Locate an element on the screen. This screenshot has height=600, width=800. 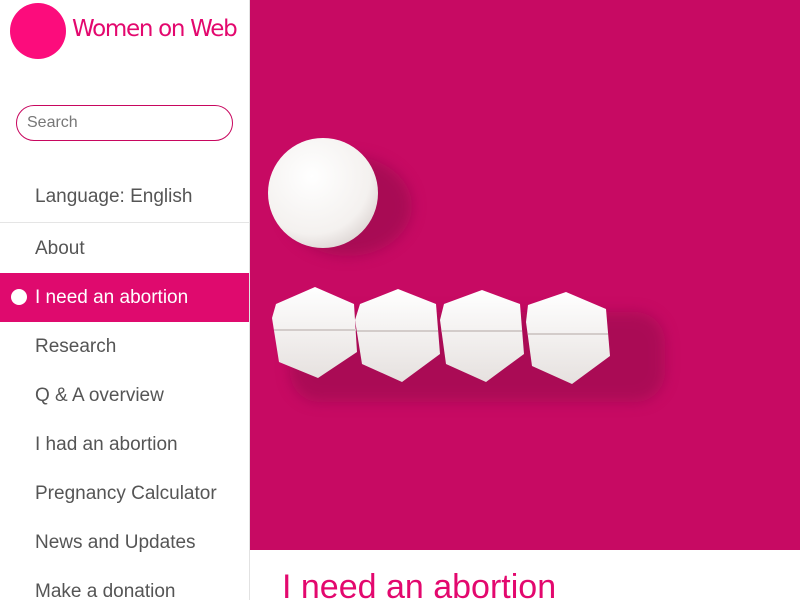
language-label: Language: English is located at coordinates (114, 196).